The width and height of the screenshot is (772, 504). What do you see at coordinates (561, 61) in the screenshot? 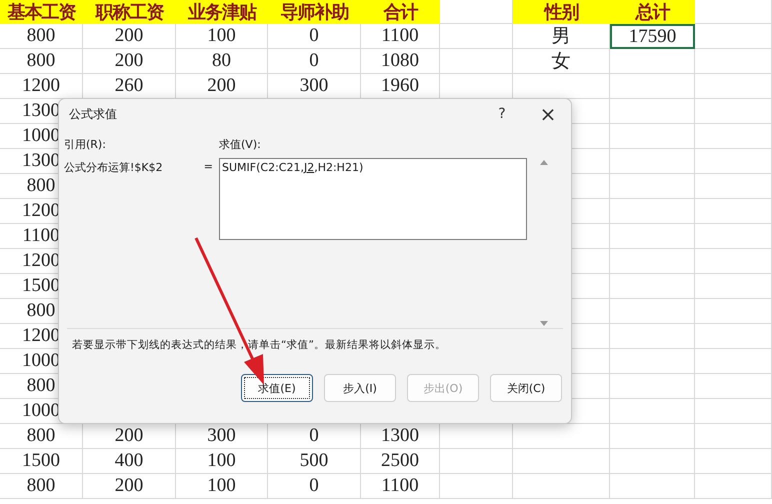
I see `table-cell: 女` at bounding box center [561, 61].